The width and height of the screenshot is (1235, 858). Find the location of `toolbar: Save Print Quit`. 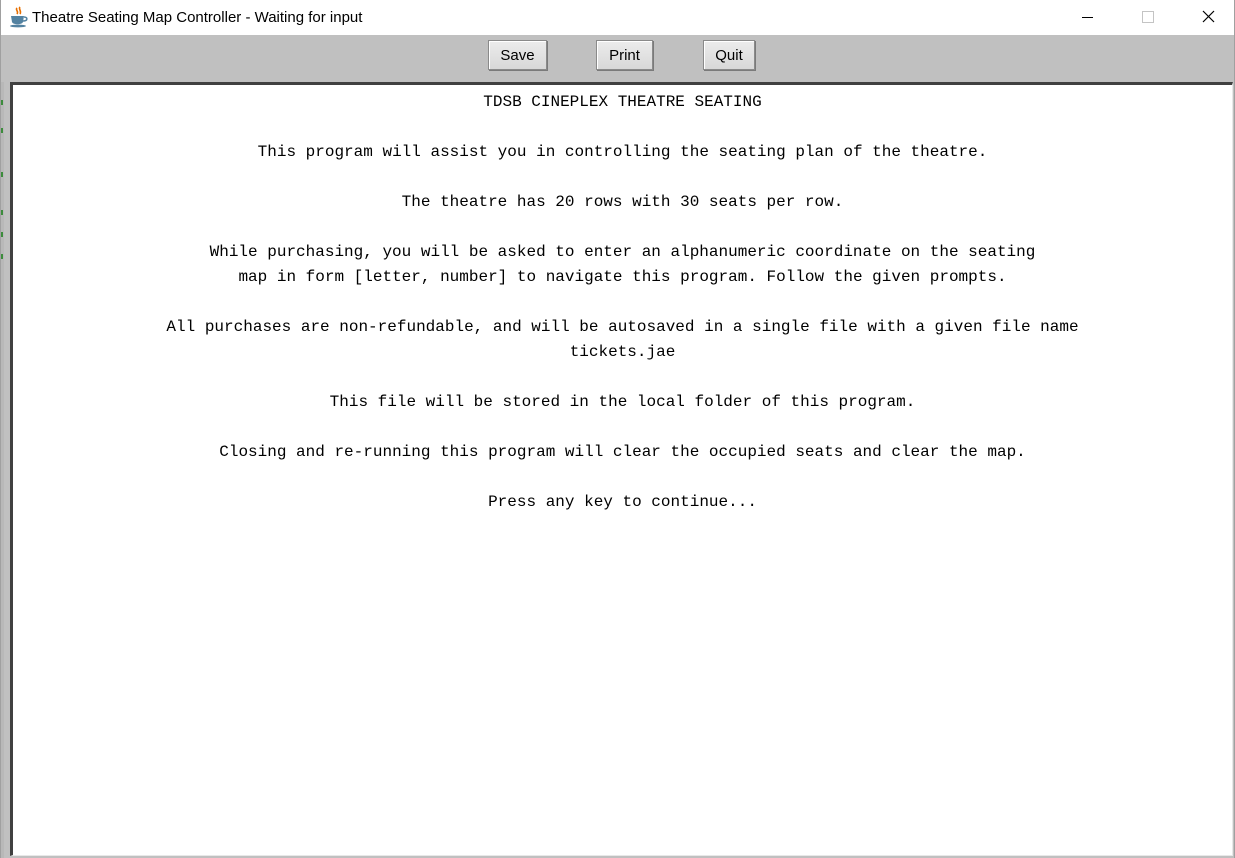

toolbar: Save Print Quit is located at coordinates (617, 58).